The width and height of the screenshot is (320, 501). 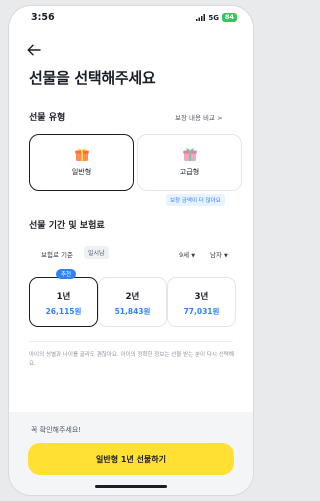 I want to click on gift-type-basic-label: 일반형, so click(x=81, y=172).